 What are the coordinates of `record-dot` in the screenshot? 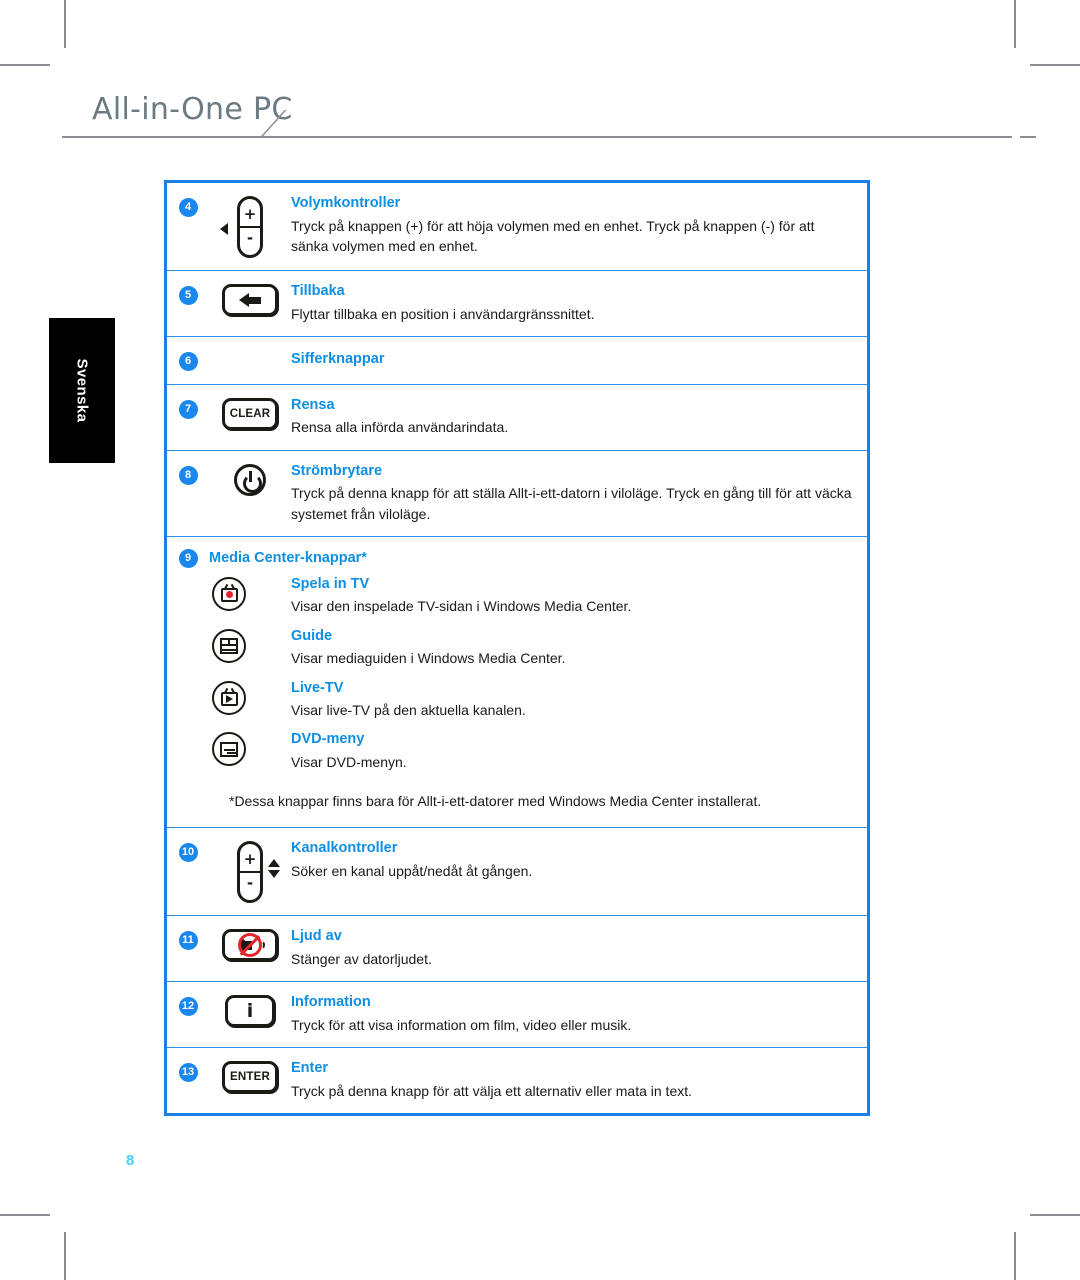 It's located at (229, 595).